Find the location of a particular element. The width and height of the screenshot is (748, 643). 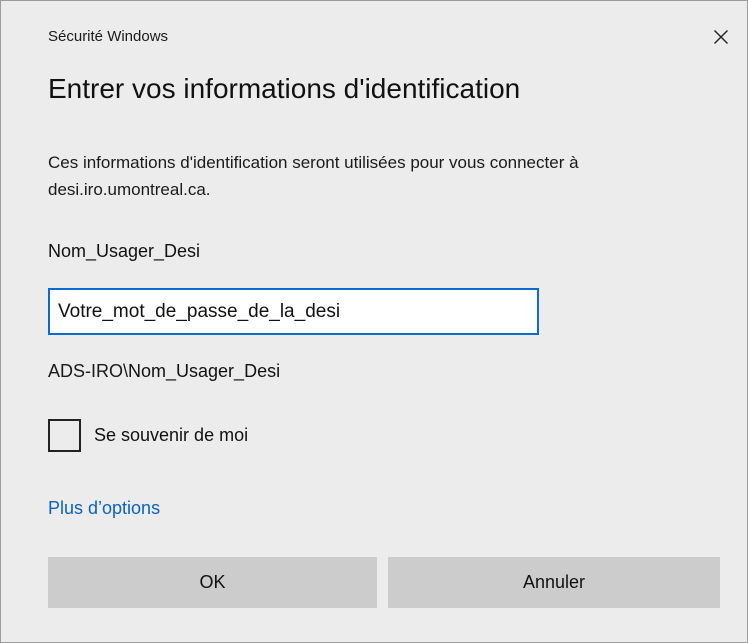

domain-info: ADS-IRO\Nom_Usager_Desi is located at coordinates (164, 371).